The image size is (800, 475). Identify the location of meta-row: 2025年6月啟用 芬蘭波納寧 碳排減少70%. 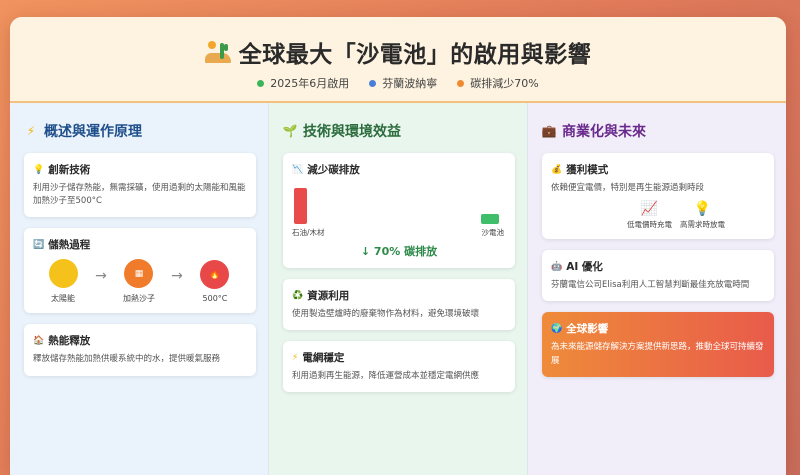
(398, 83).